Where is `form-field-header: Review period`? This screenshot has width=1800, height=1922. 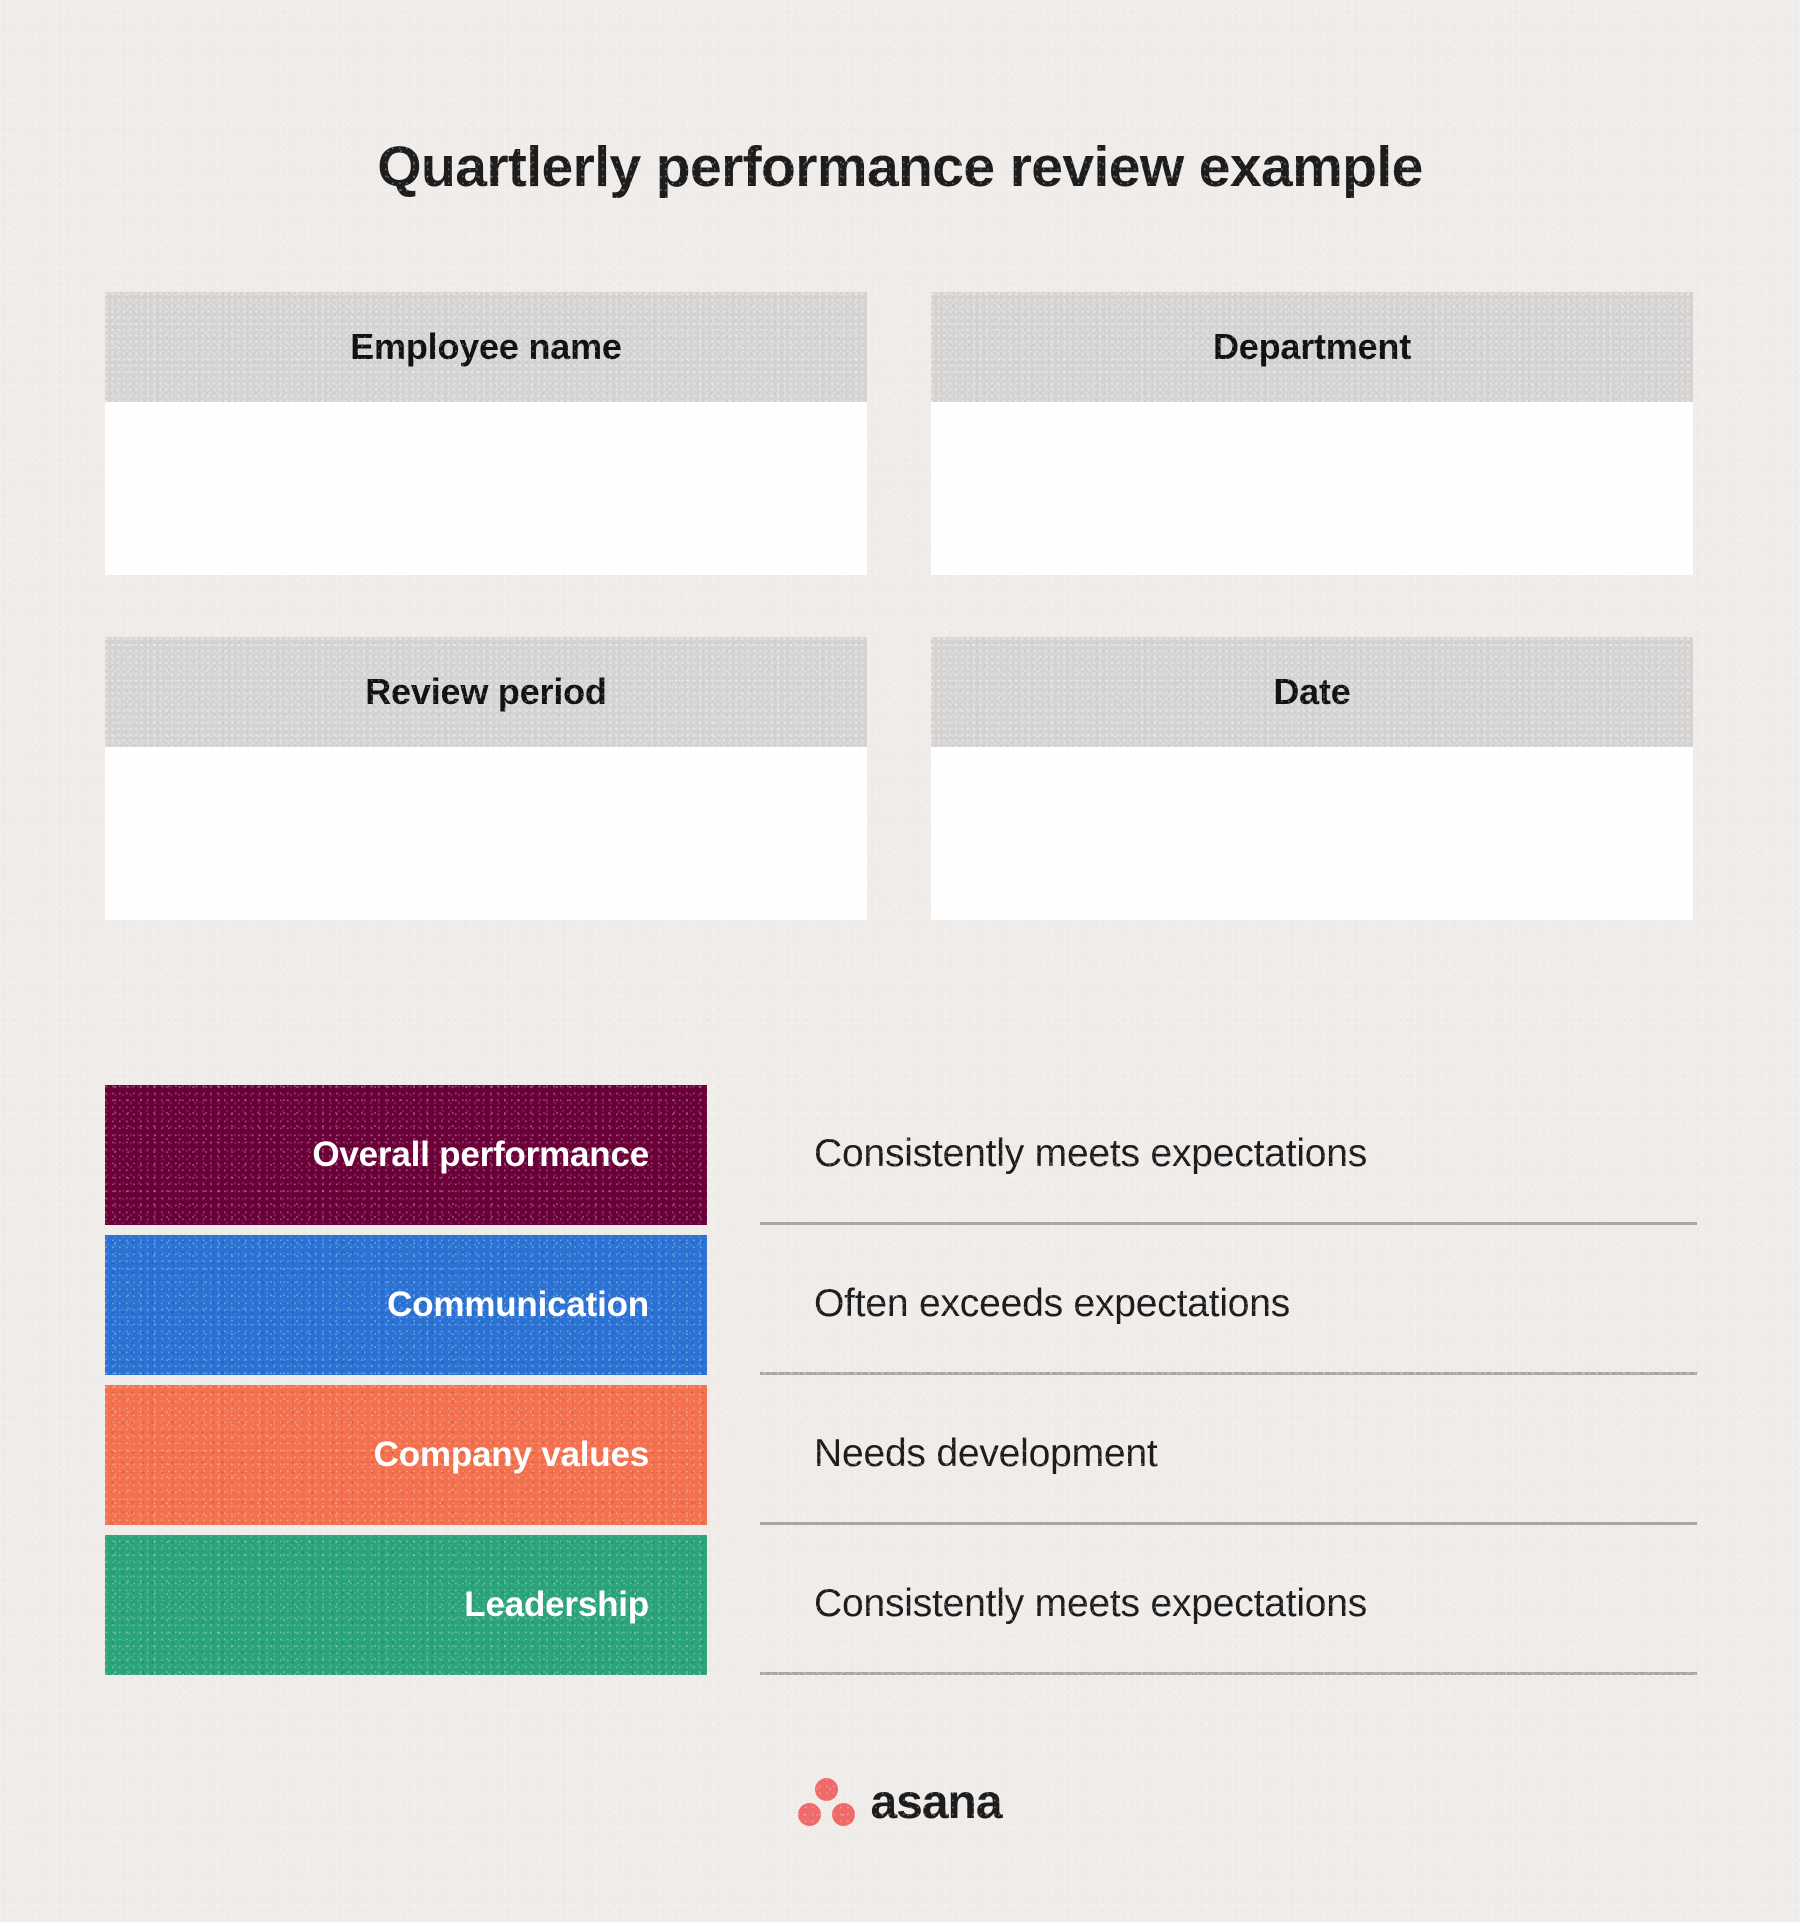
form-field-header: Review period is located at coordinates (486, 692).